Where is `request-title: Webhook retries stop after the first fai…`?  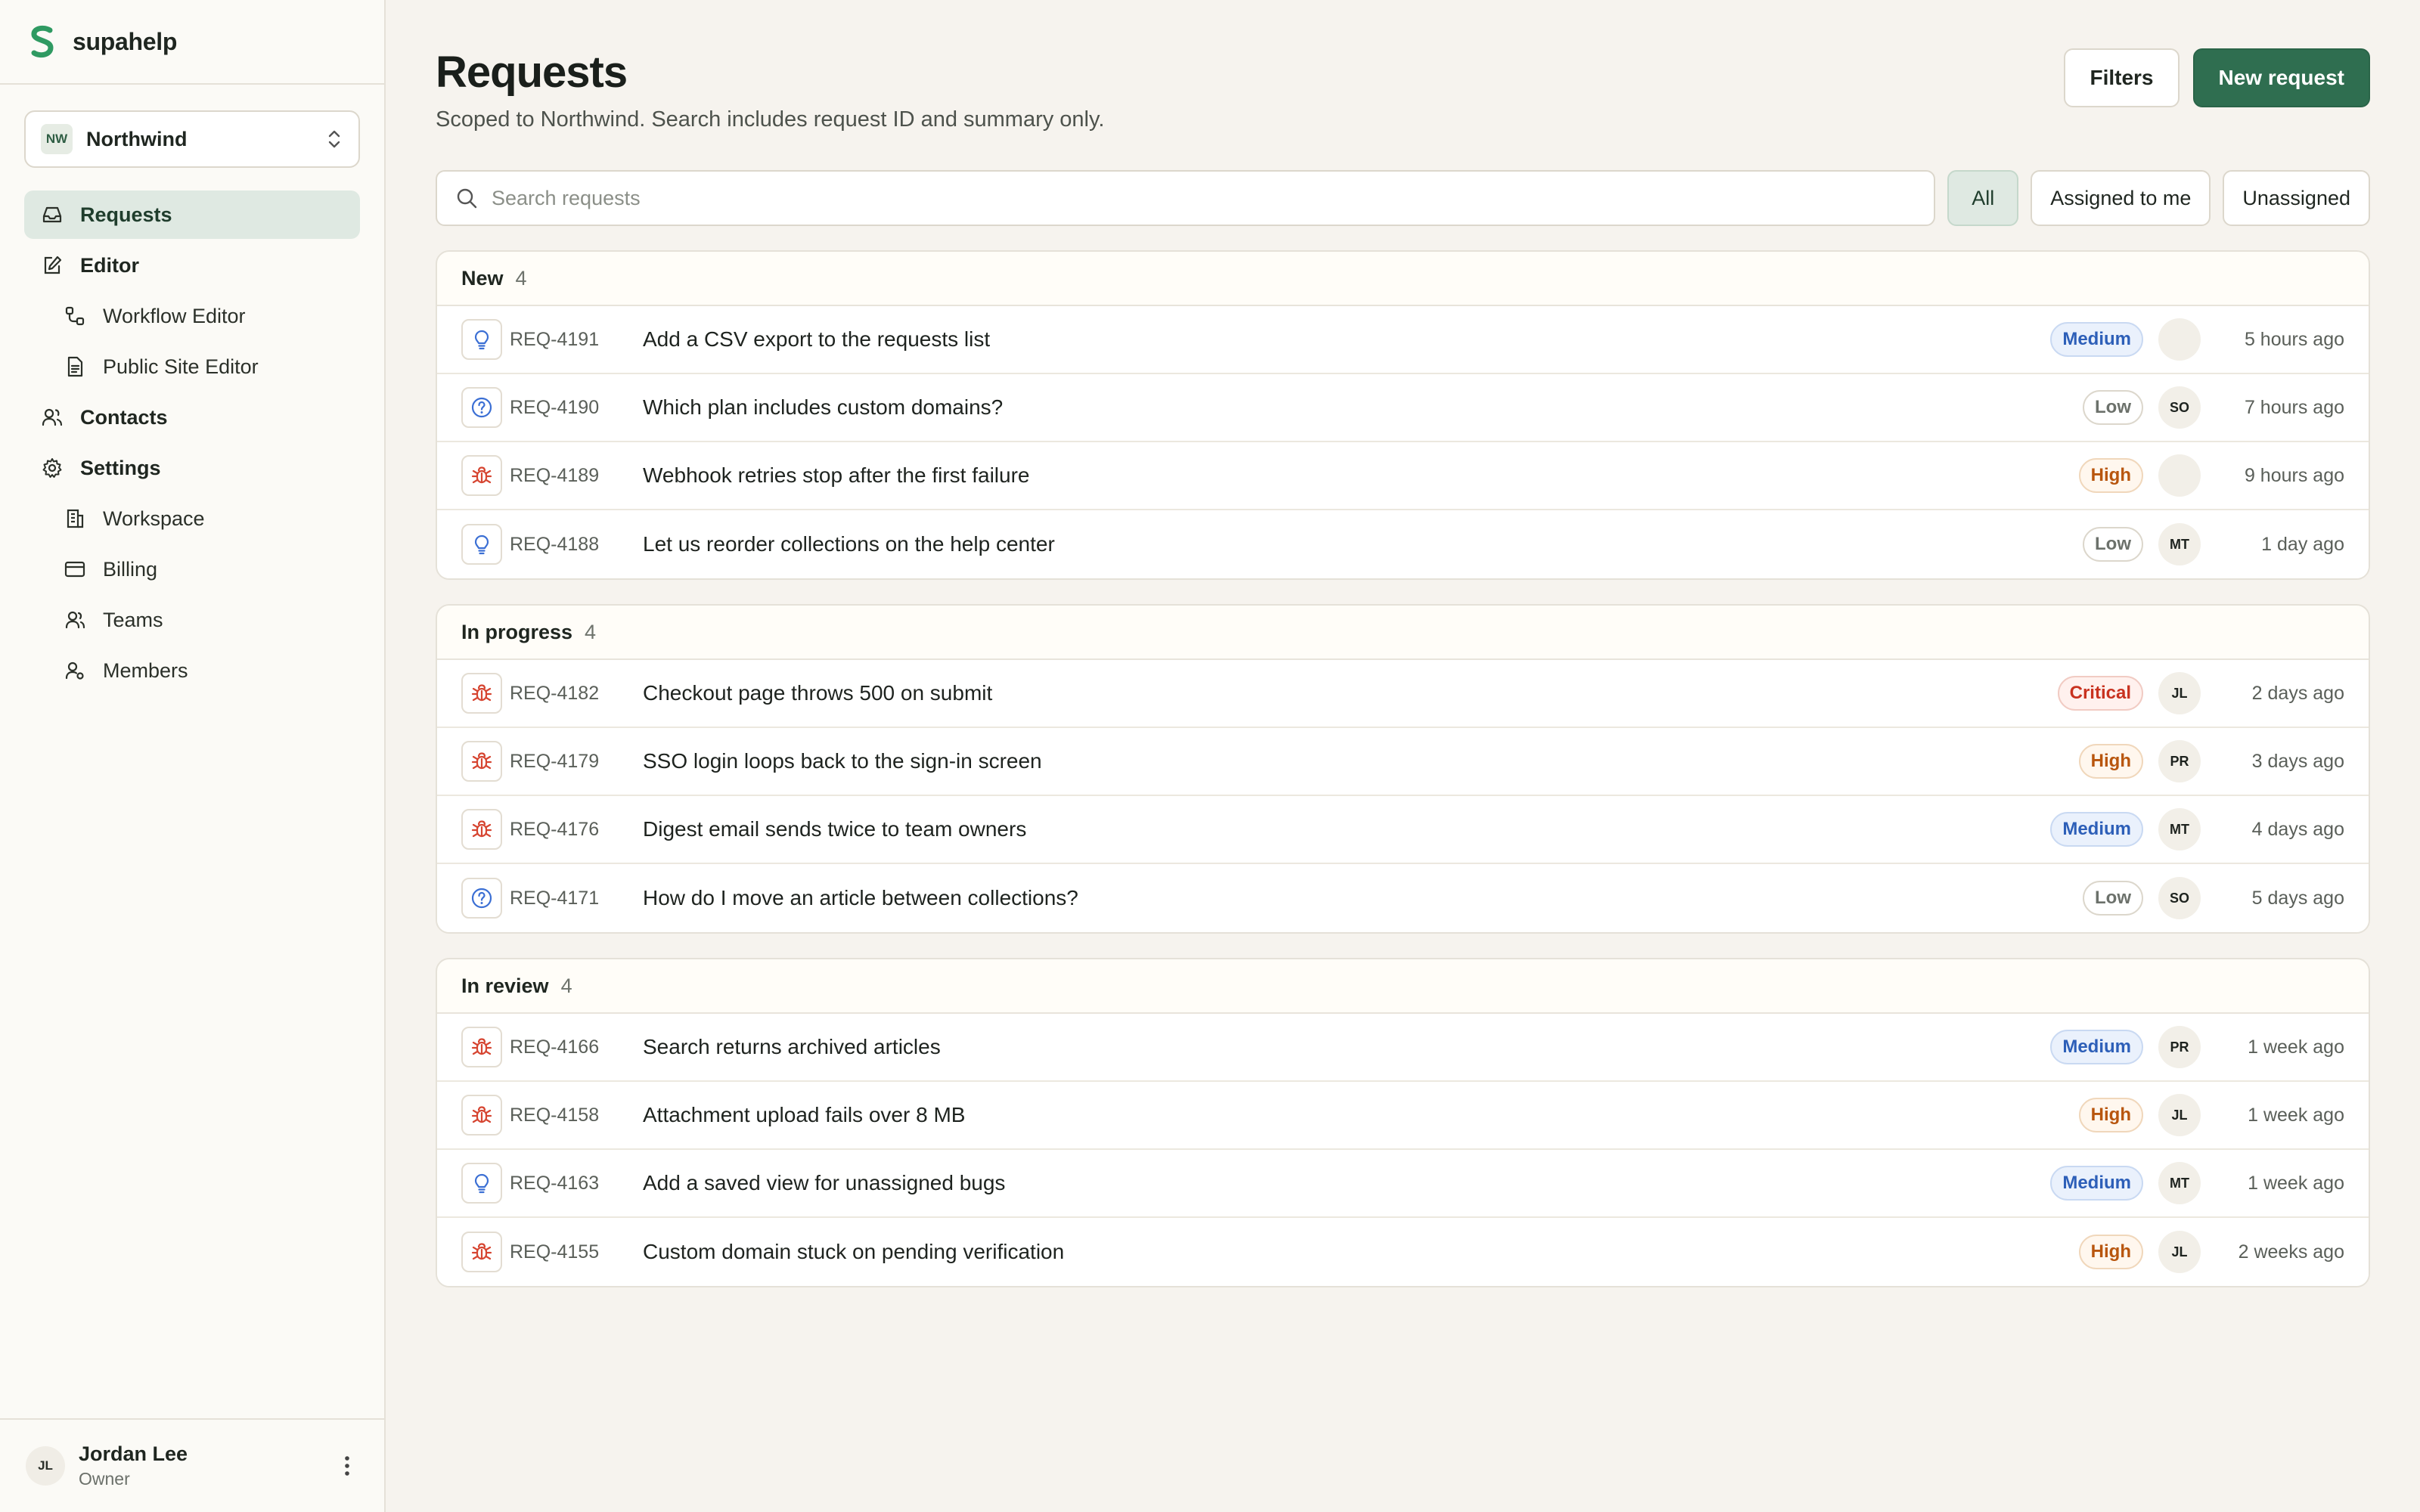
request-title: Webhook retries stop after the first fai… is located at coordinates (1361, 475).